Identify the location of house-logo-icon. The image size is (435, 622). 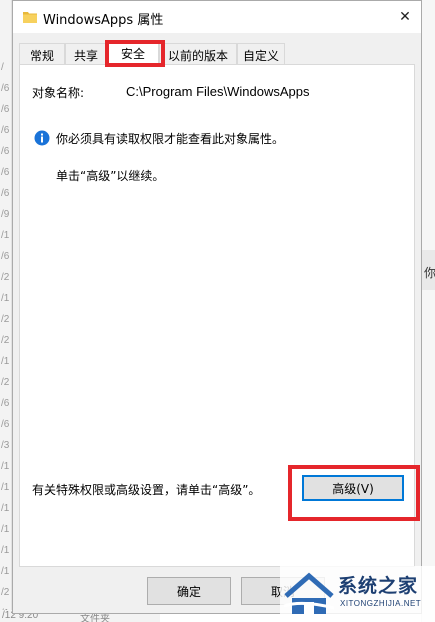
(309, 593).